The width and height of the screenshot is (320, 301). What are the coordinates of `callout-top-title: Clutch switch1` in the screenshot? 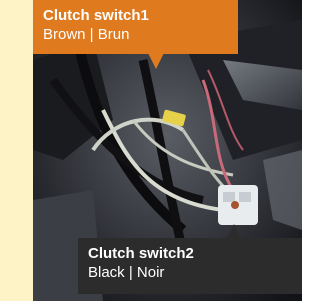 It's located at (96, 15).